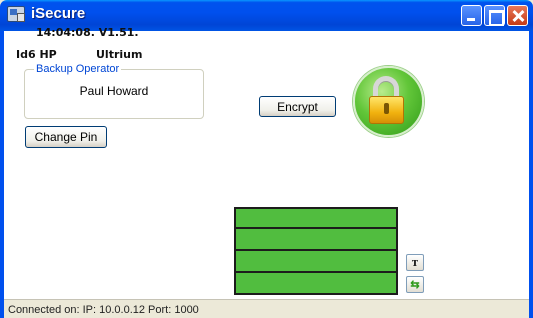 Image resolution: width=533 pixels, height=318 pixels. I want to click on backup-operator-label: Backup Operator, so click(78, 69).